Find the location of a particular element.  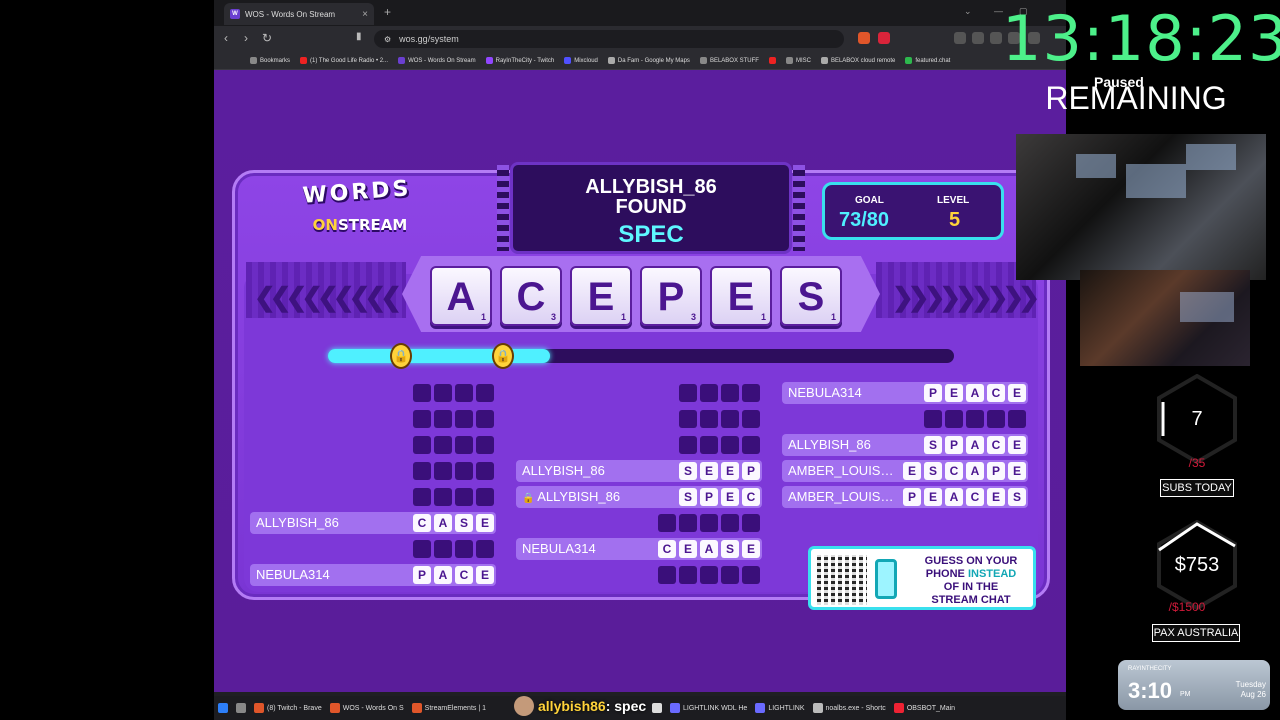

clock-handle: RAYINTHECITY is located at coordinates (1150, 669).